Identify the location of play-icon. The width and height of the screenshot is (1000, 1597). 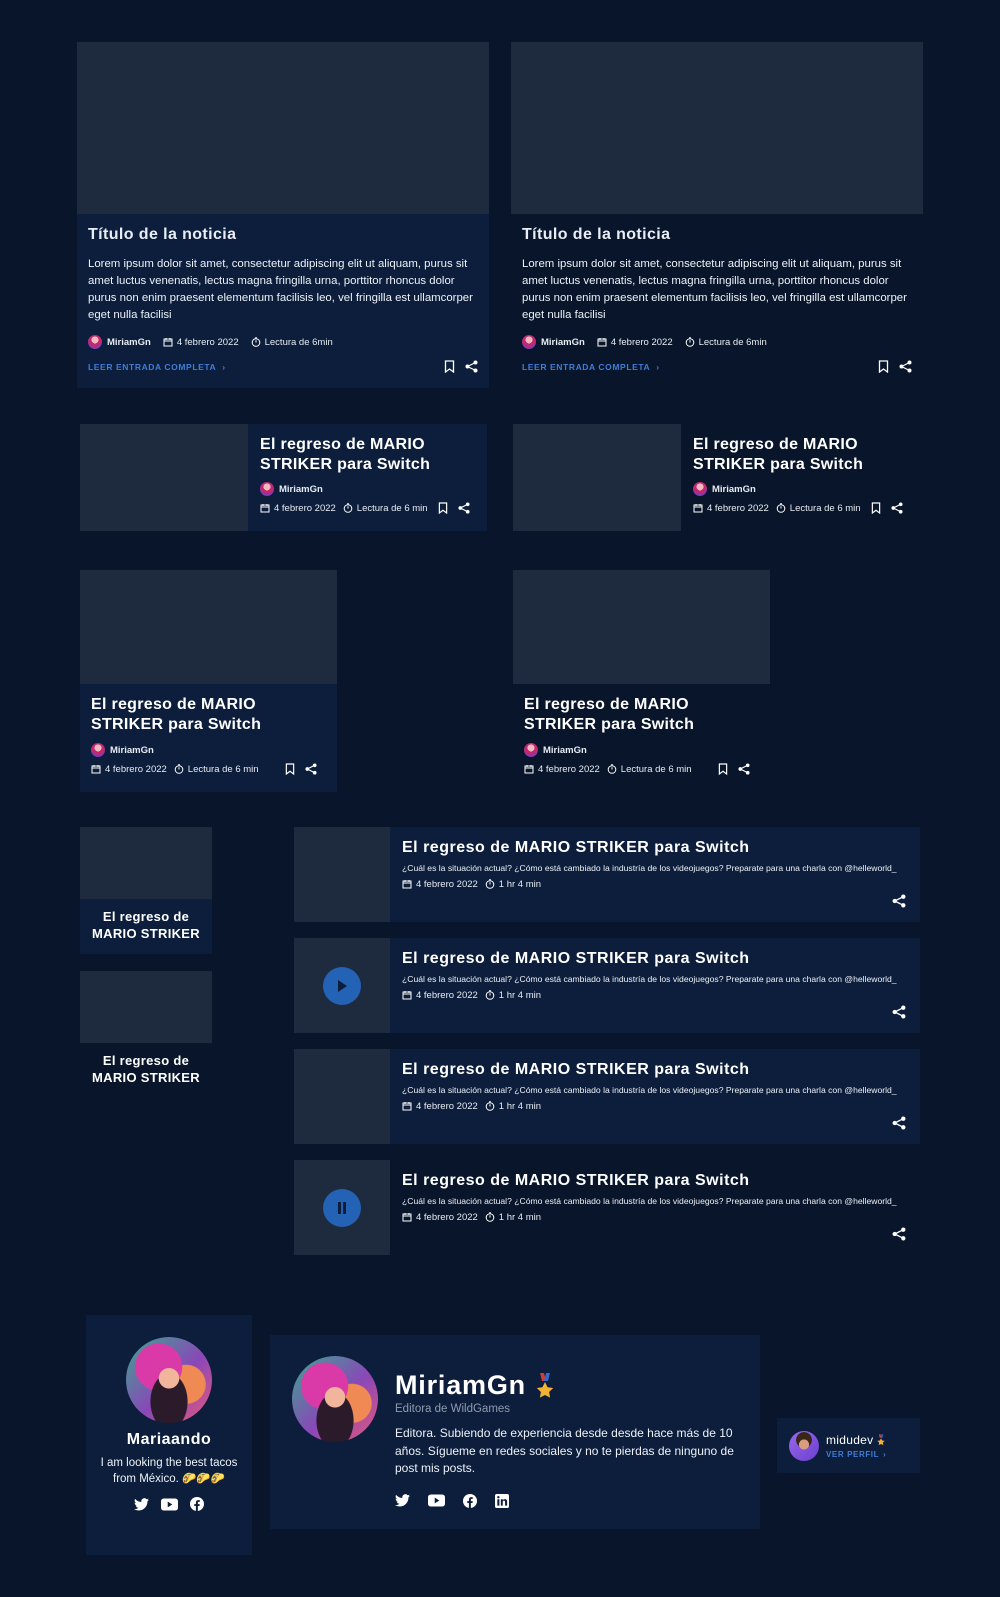
(342, 986).